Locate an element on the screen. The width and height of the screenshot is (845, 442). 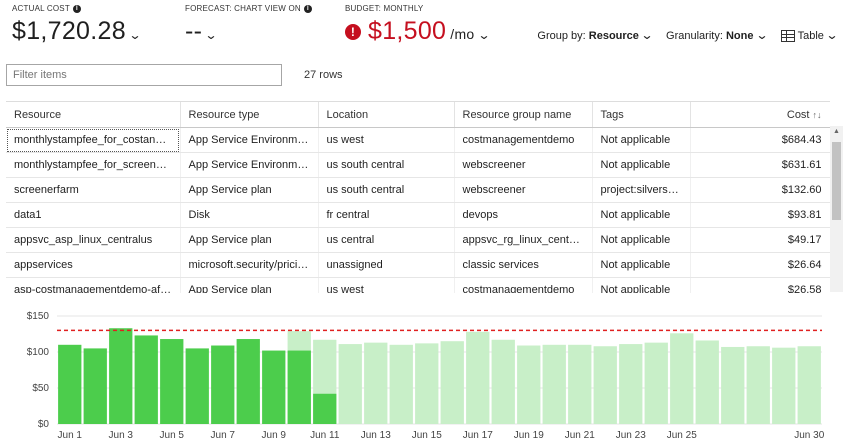
cell-resource-type: Disk is located at coordinates (249, 215).